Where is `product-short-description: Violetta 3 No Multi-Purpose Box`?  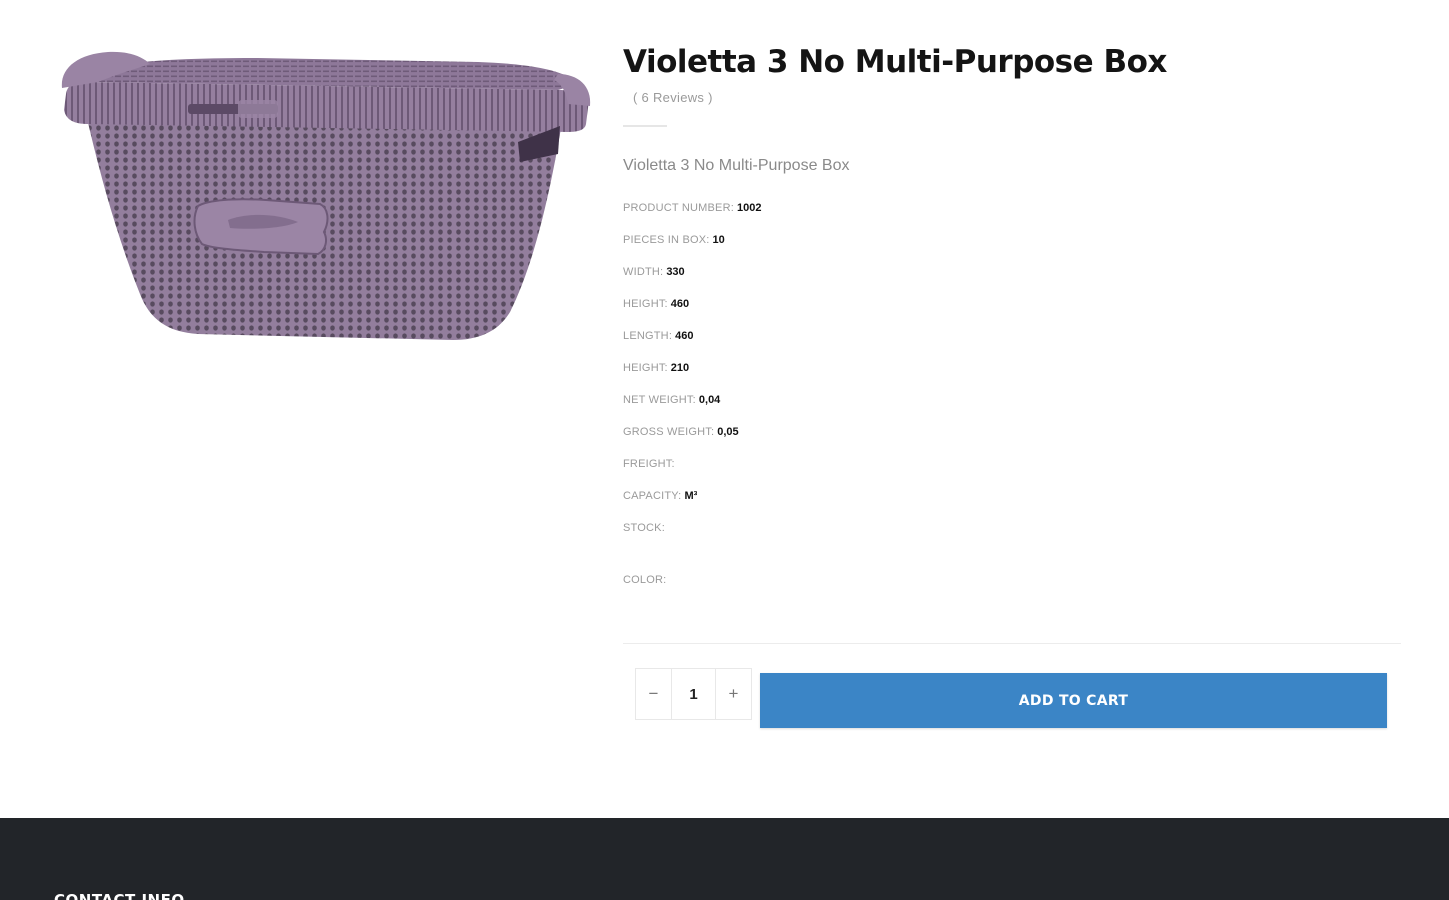 product-short-description: Violetta 3 No Multi-Purpose Box is located at coordinates (736, 165).